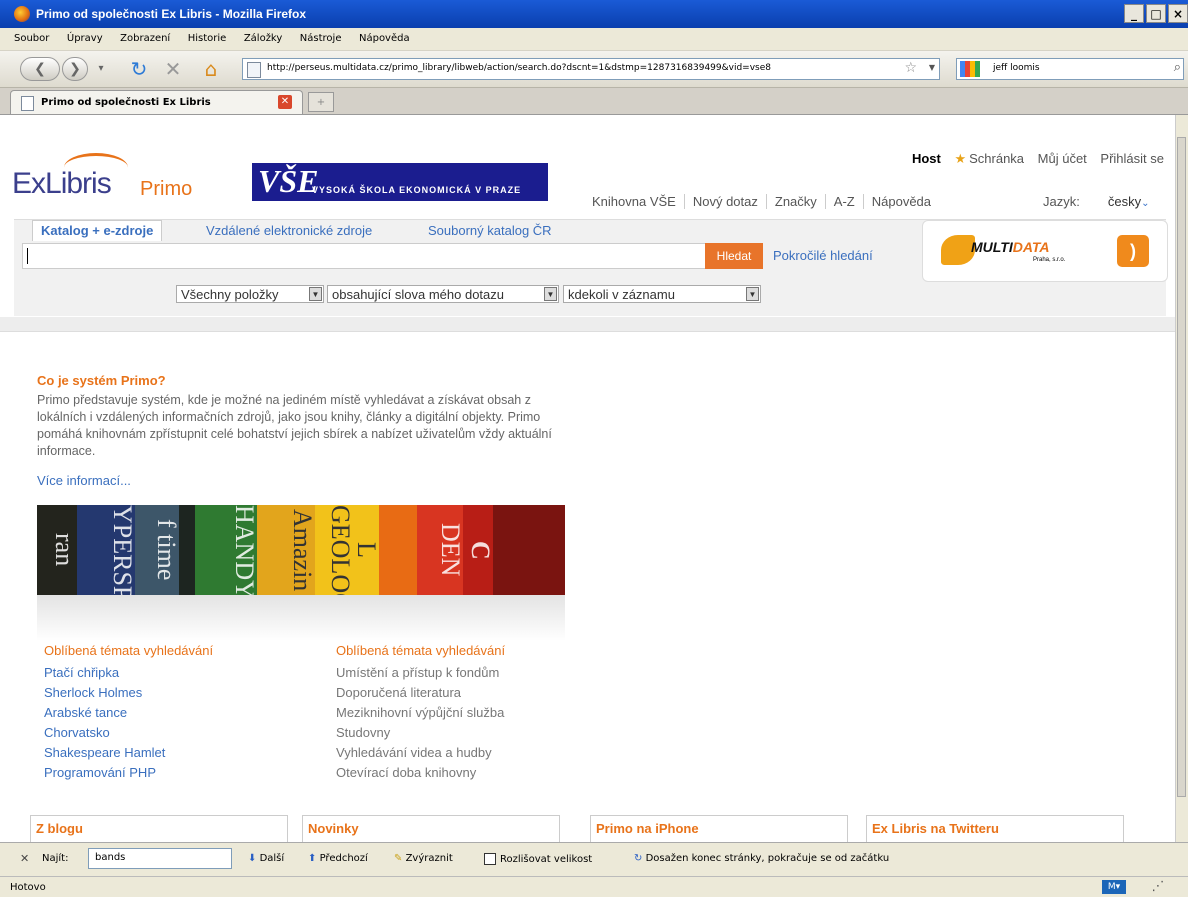 Image resolution: width=1188 pixels, height=897 pixels. What do you see at coordinates (40, 69) in the screenshot?
I see `back-button: ❮` at bounding box center [40, 69].